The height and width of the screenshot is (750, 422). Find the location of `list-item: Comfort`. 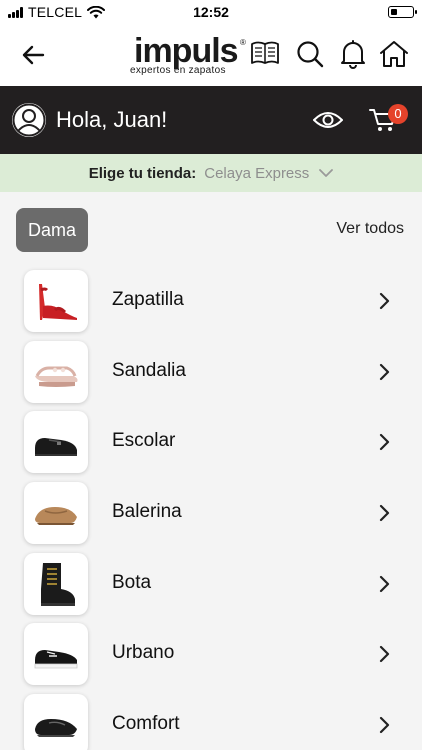

list-item: Comfort is located at coordinates (211, 720).